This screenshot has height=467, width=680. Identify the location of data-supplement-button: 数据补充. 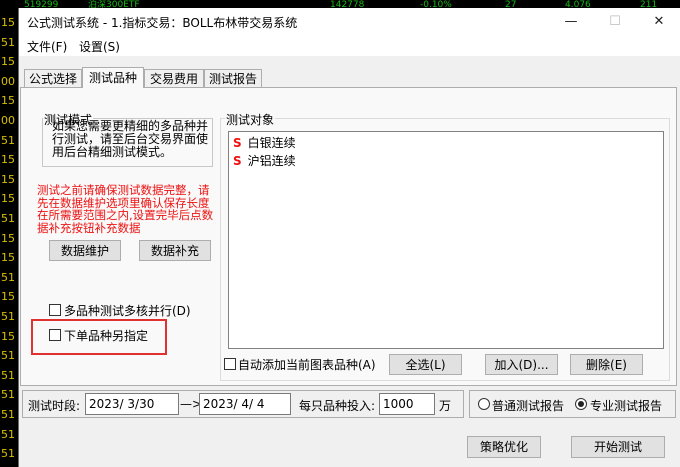
(175, 250).